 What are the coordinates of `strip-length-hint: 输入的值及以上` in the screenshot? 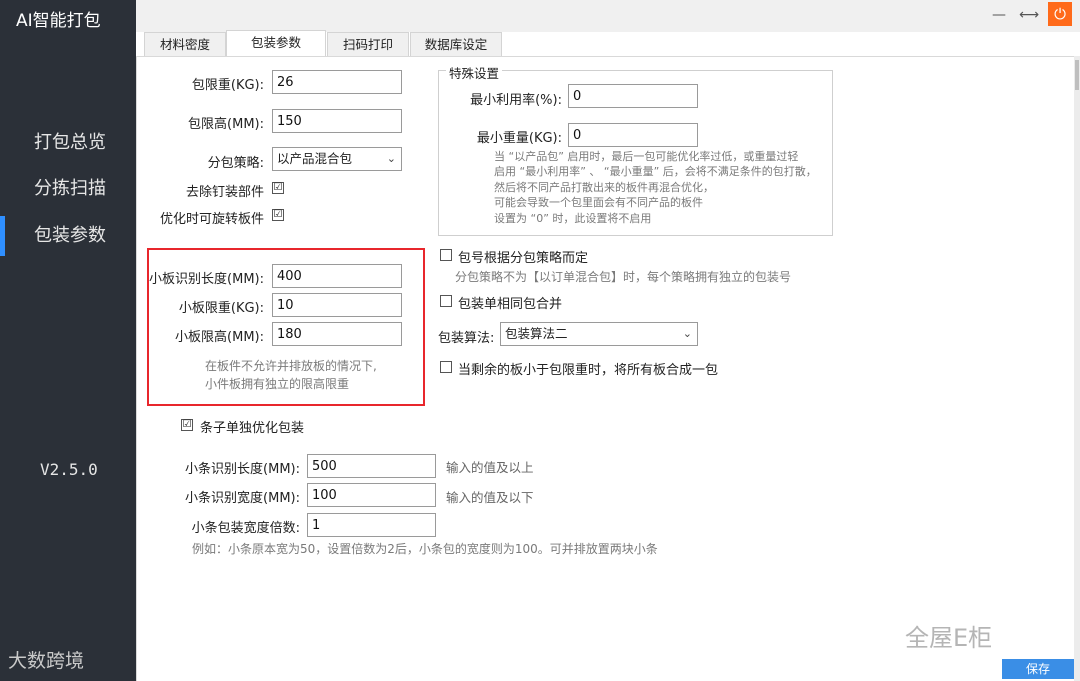 It's located at (490, 467).